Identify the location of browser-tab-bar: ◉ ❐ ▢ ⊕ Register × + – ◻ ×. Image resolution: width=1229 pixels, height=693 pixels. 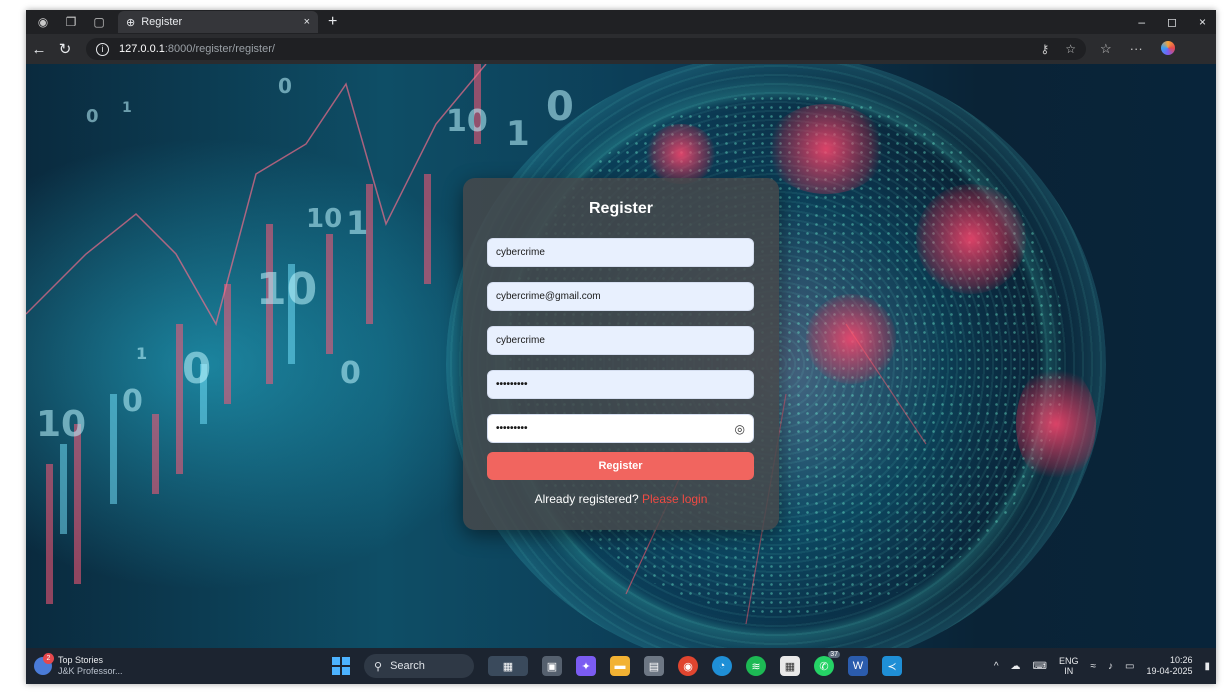
(621, 22).